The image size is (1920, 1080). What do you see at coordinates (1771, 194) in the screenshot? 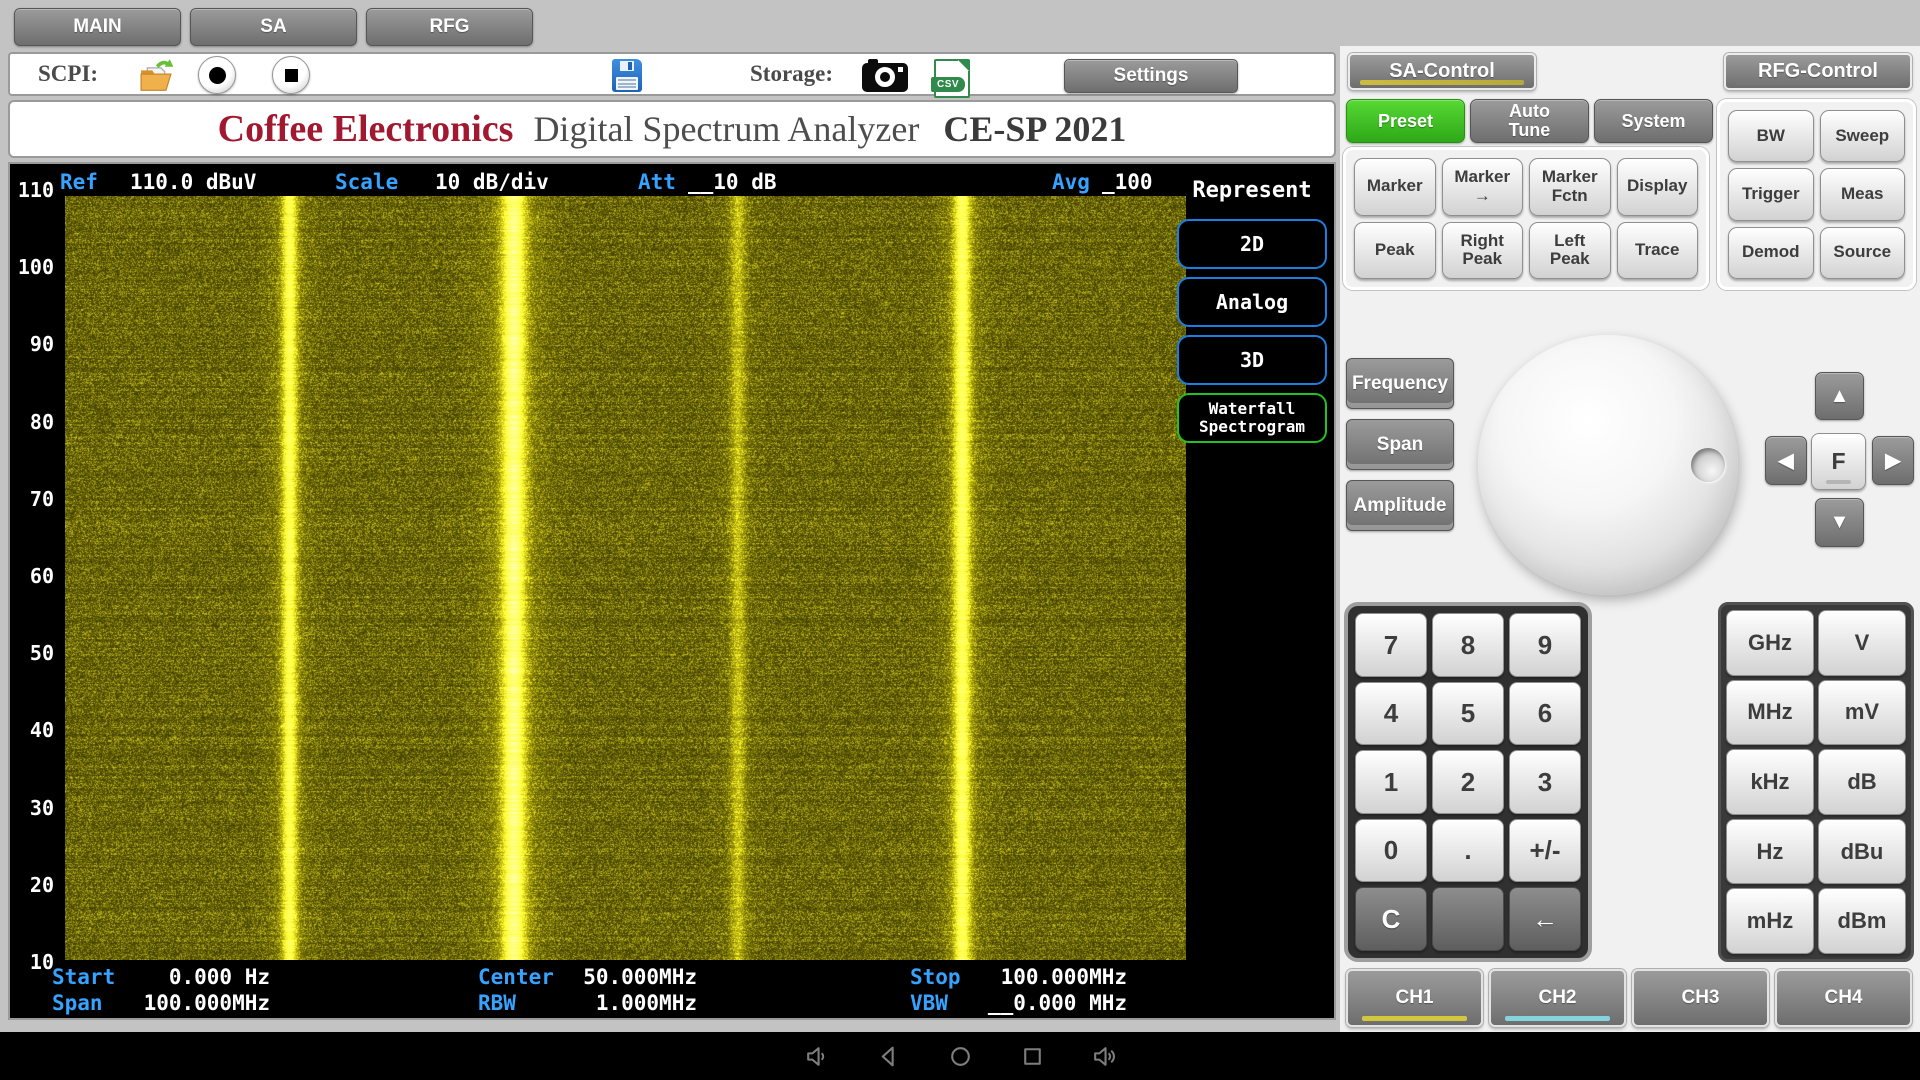
I see `rfg-key-trigger: Trigger` at bounding box center [1771, 194].